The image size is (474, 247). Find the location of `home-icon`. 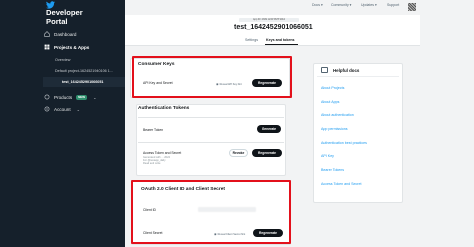

home-icon is located at coordinates (46, 34).